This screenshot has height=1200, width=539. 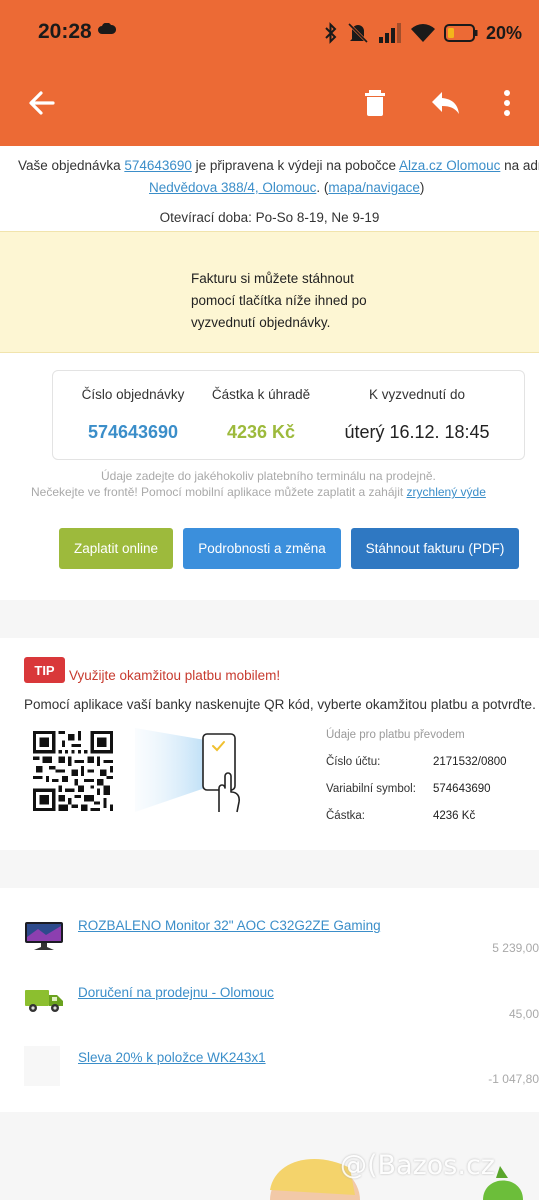 I want to click on address-link: Nedvědova 388/4, Olomouc, so click(x=232, y=187).